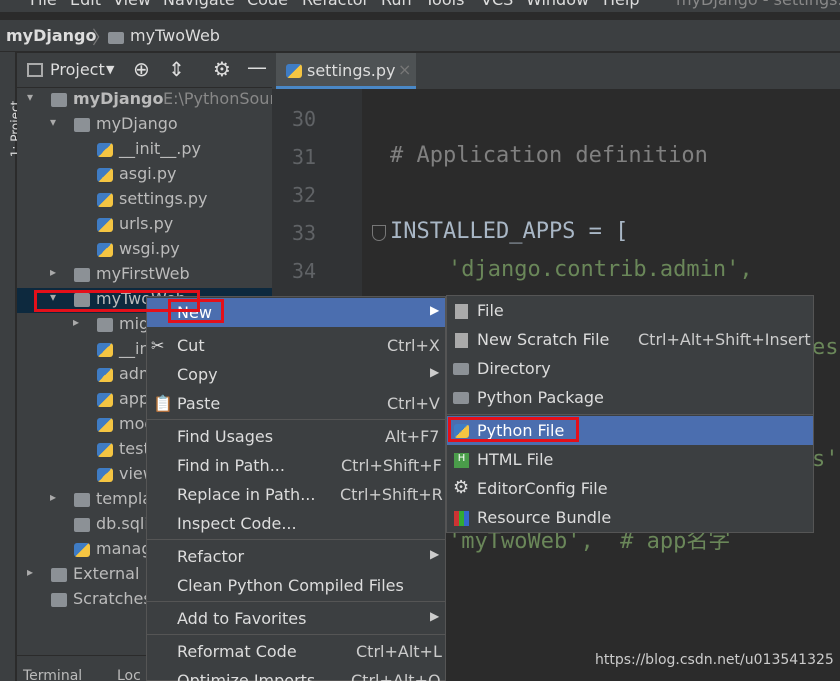 The height and width of the screenshot is (681, 840). I want to click on tree-item-label: __init__.py, so click(160, 148).